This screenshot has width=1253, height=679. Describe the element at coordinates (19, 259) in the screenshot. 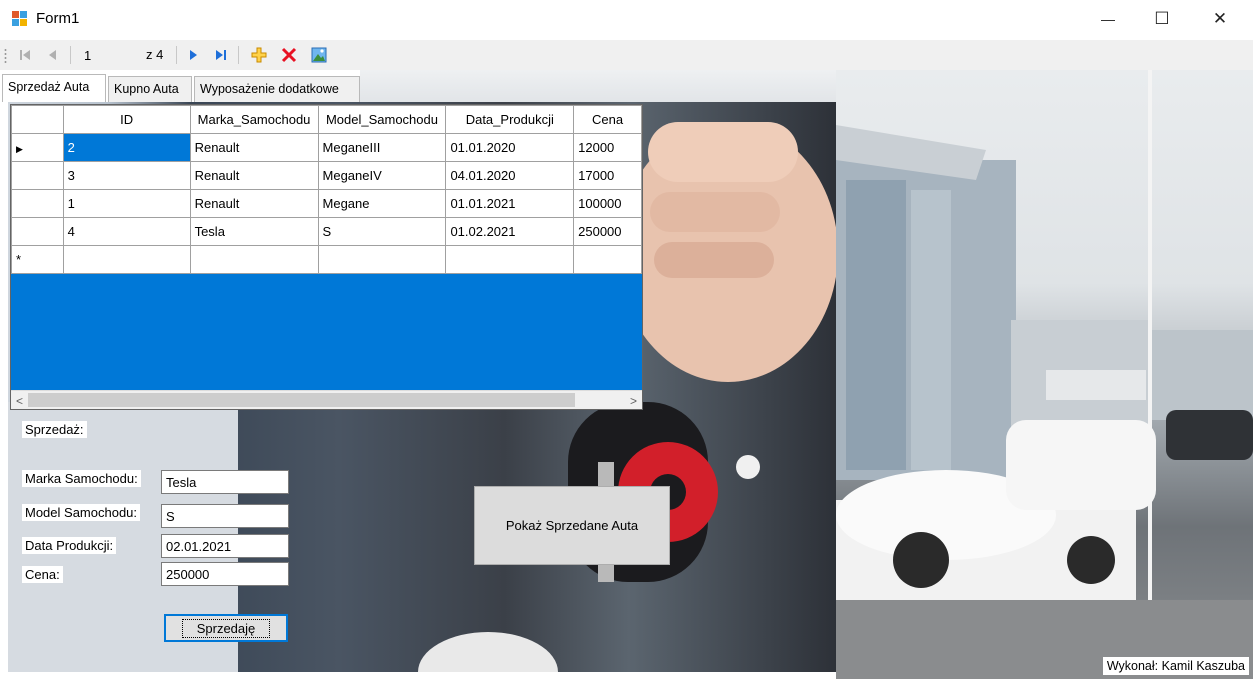

I see `new-row-icon: *` at that location.